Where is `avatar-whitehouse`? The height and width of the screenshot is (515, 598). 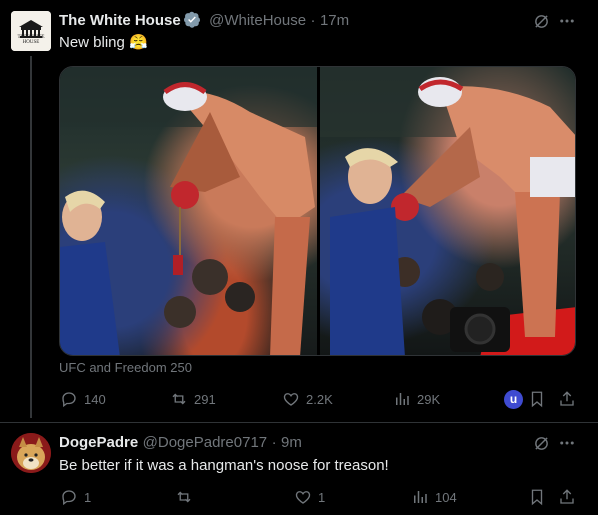
avatar-whitehouse is located at coordinates (31, 31).